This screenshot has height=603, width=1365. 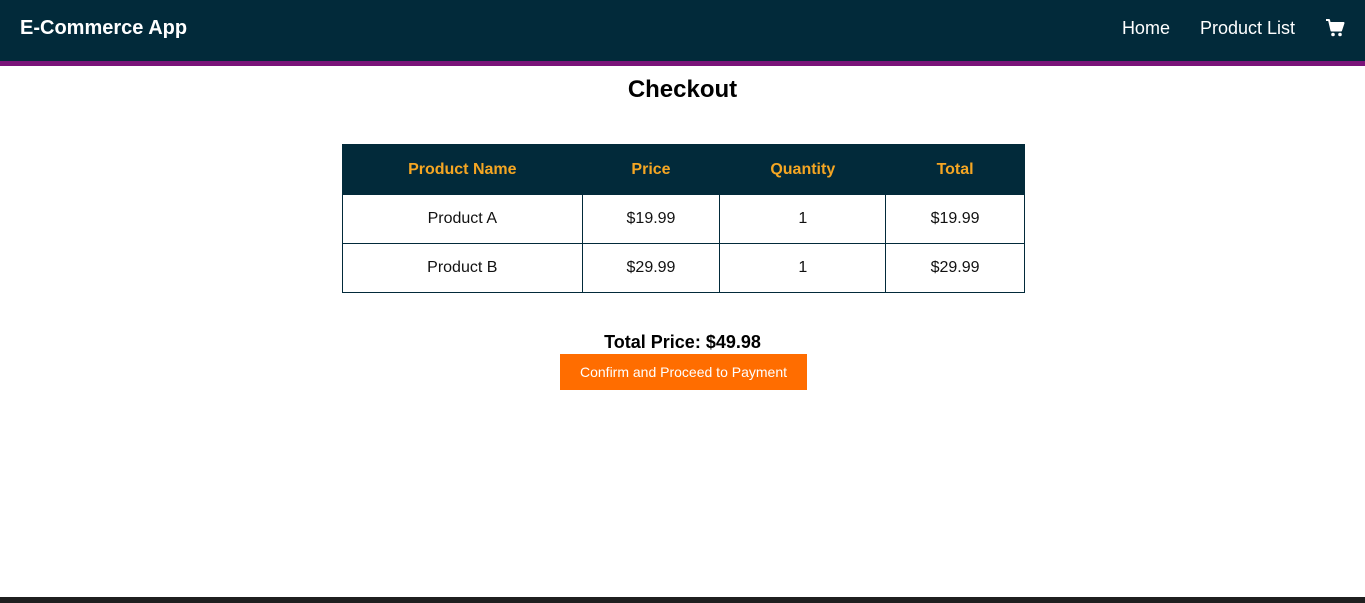 I want to click on nav-home-link: Home, so click(x=1146, y=28).